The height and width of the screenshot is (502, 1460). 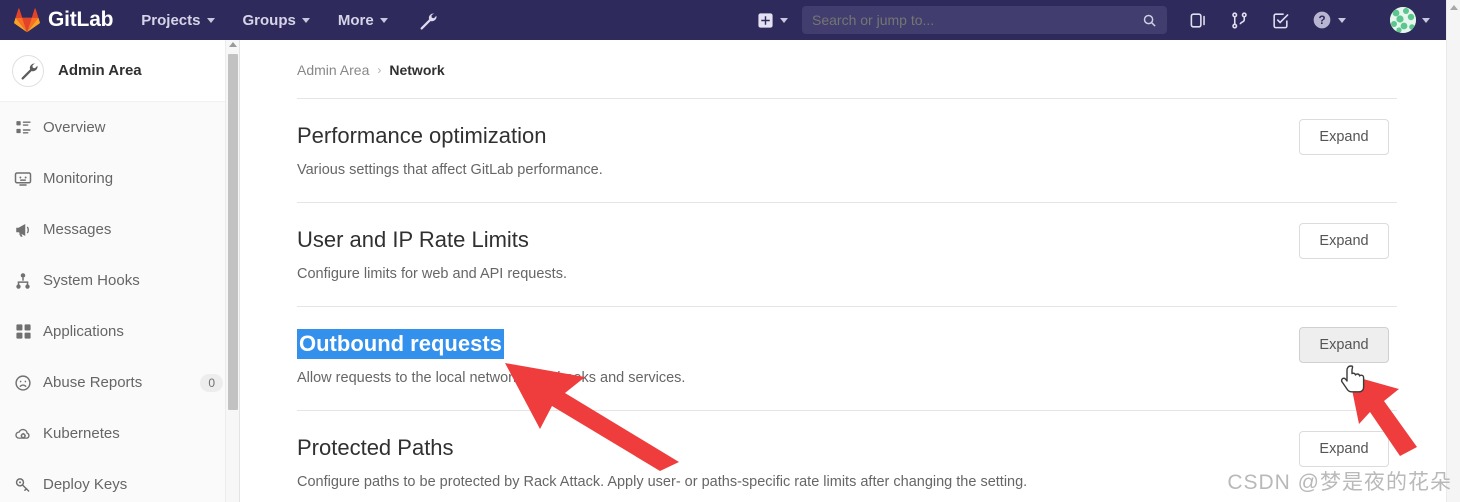 I want to click on kubernetes-cloud-icon, so click(x=23, y=434).